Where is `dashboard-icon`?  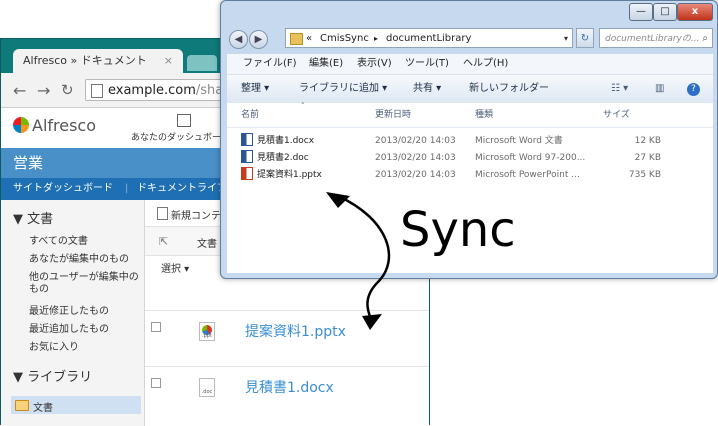
dashboard-icon is located at coordinates (184, 120).